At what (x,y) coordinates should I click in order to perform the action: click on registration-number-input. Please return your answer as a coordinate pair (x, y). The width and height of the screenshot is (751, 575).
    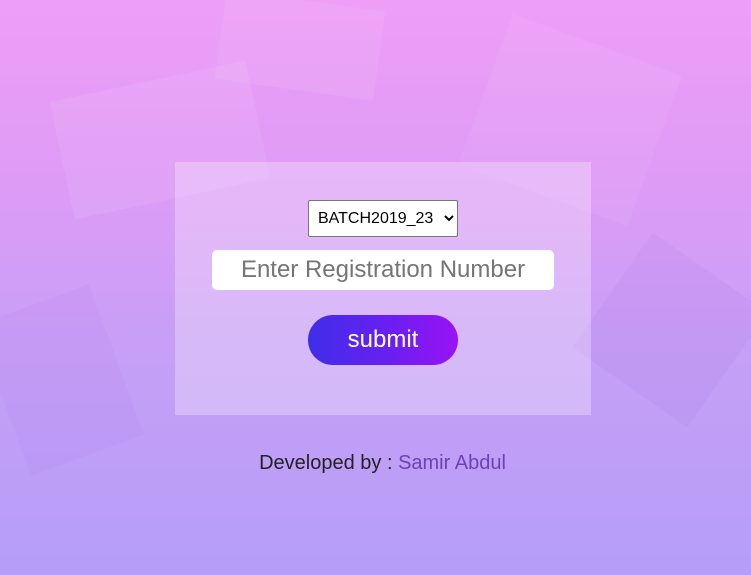
    Looking at the image, I should click on (383, 270).